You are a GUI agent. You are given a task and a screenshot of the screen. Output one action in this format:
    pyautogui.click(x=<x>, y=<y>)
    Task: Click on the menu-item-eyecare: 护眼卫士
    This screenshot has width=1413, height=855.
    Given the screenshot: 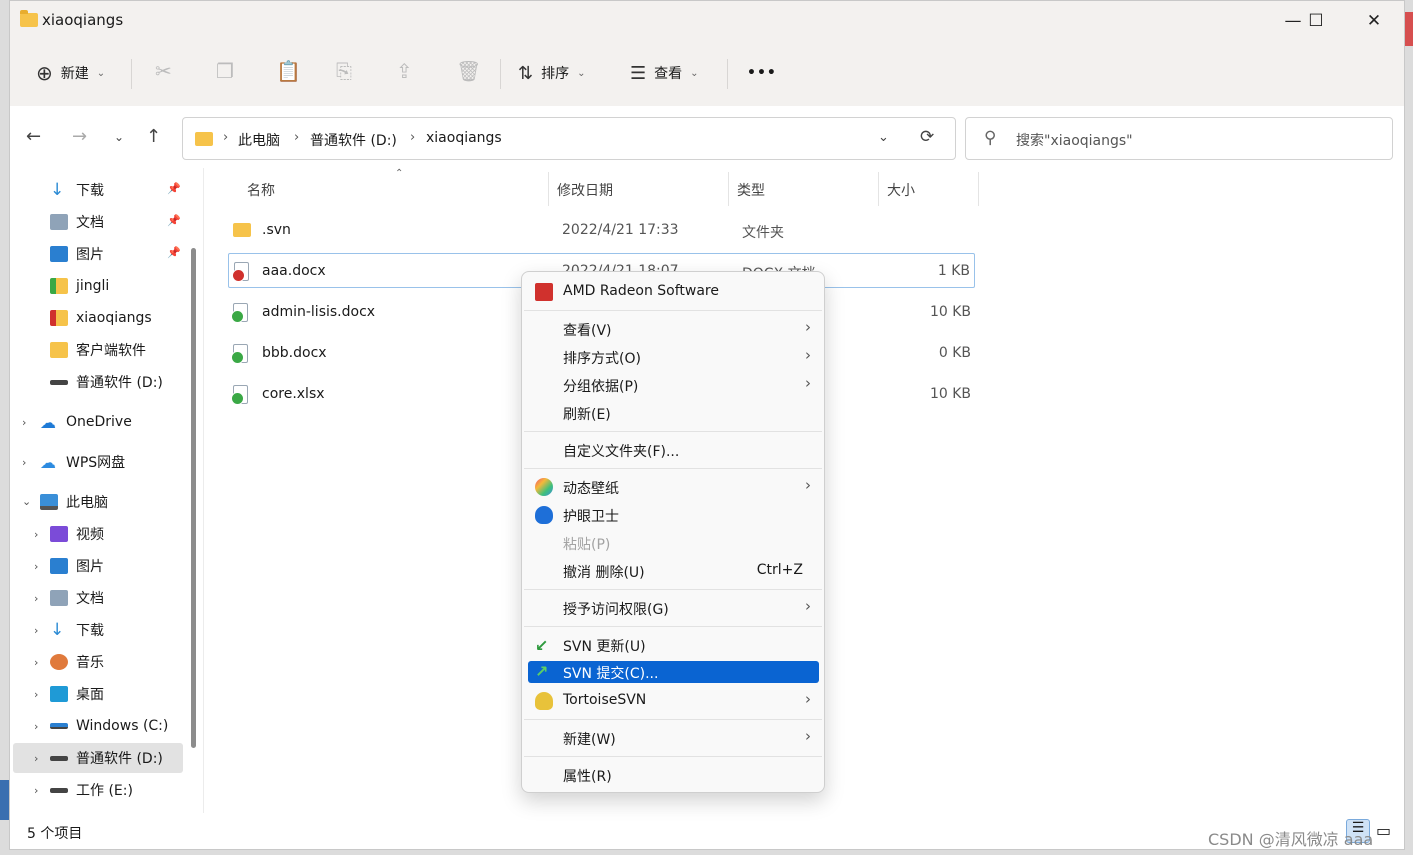 What is the action you would take?
    pyautogui.click(x=673, y=515)
    